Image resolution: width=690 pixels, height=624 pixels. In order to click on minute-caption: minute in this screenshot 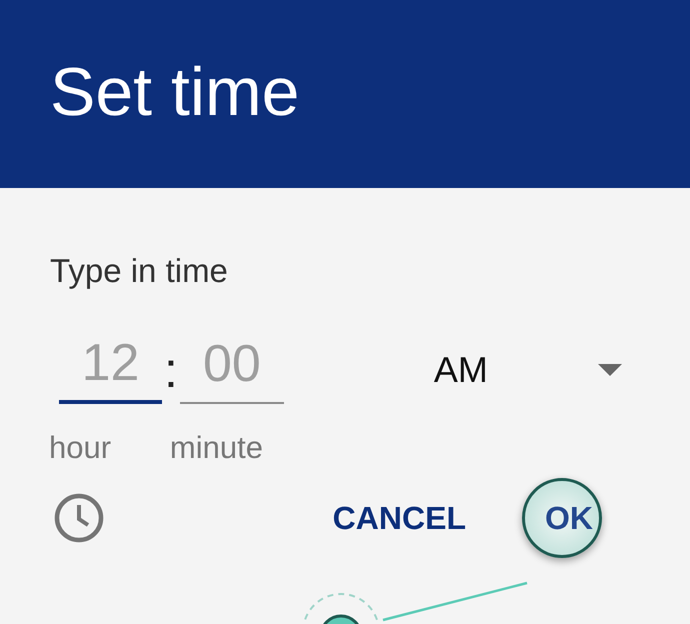, I will do `click(216, 448)`.